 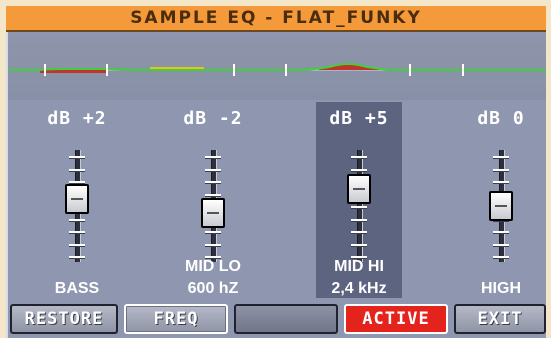 I want to click on band-bass: dB +2 BASS, so click(x=77, y=200).